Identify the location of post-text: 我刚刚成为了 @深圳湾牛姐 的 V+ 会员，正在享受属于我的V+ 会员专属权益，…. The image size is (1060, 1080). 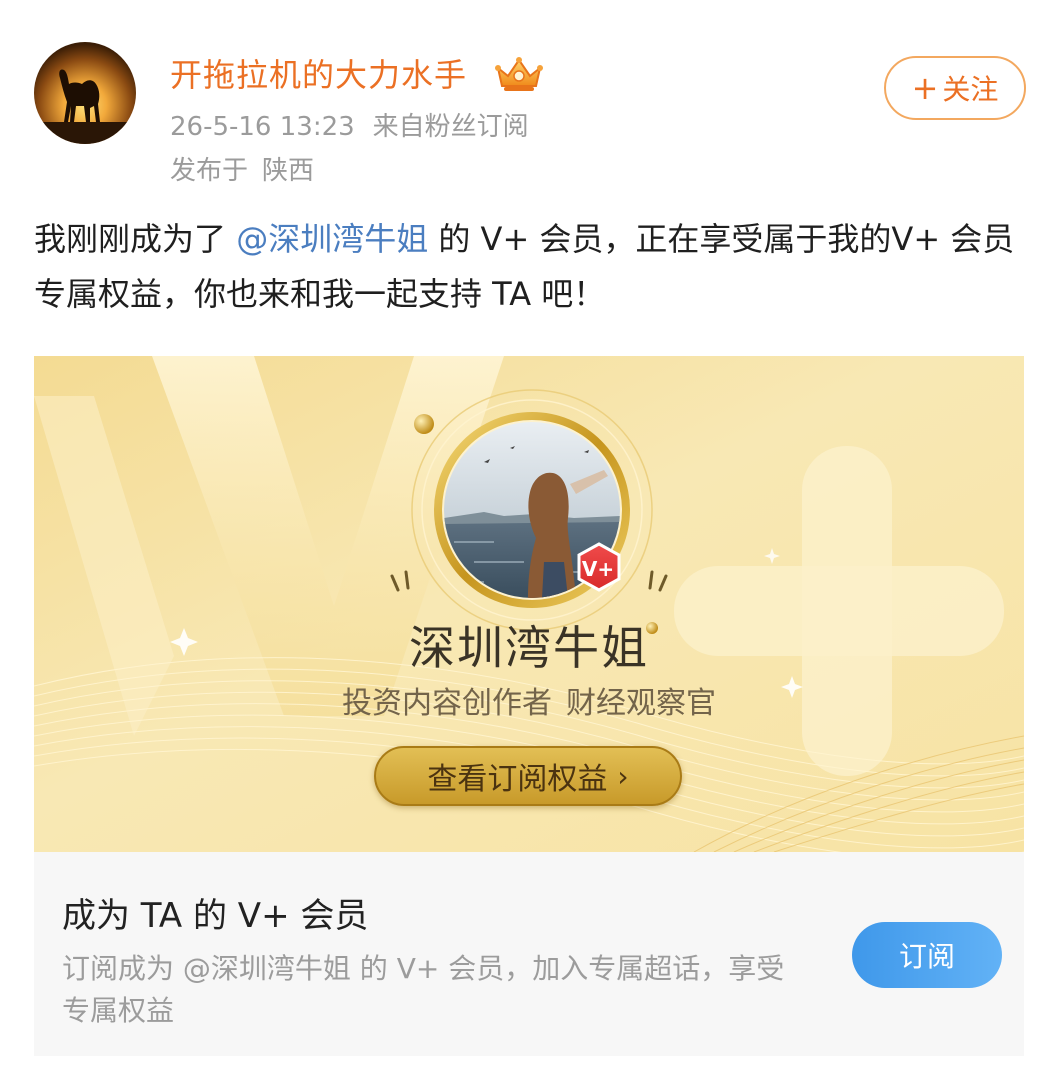
(534, 267).